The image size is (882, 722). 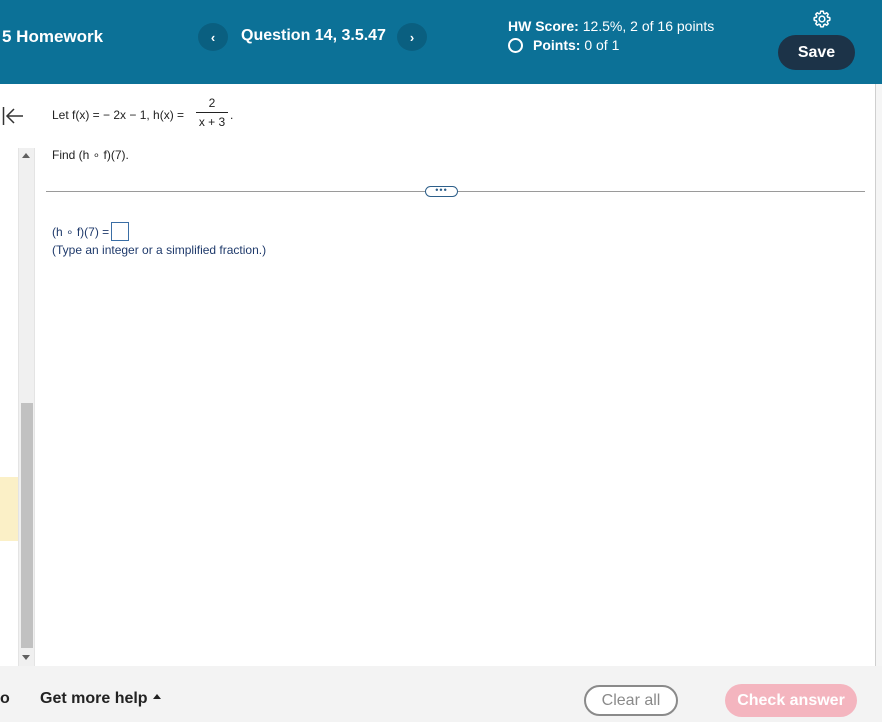 I want to click on question-title: Question 14, 3.5.47, so click(x=313, y=35).